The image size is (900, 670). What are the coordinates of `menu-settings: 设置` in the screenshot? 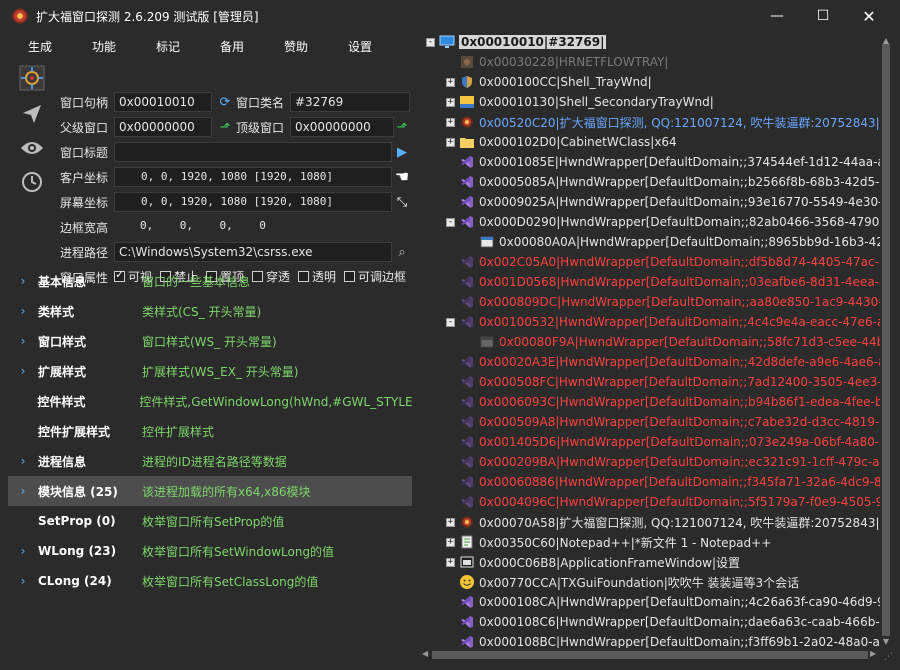 It's located at (360, 46).